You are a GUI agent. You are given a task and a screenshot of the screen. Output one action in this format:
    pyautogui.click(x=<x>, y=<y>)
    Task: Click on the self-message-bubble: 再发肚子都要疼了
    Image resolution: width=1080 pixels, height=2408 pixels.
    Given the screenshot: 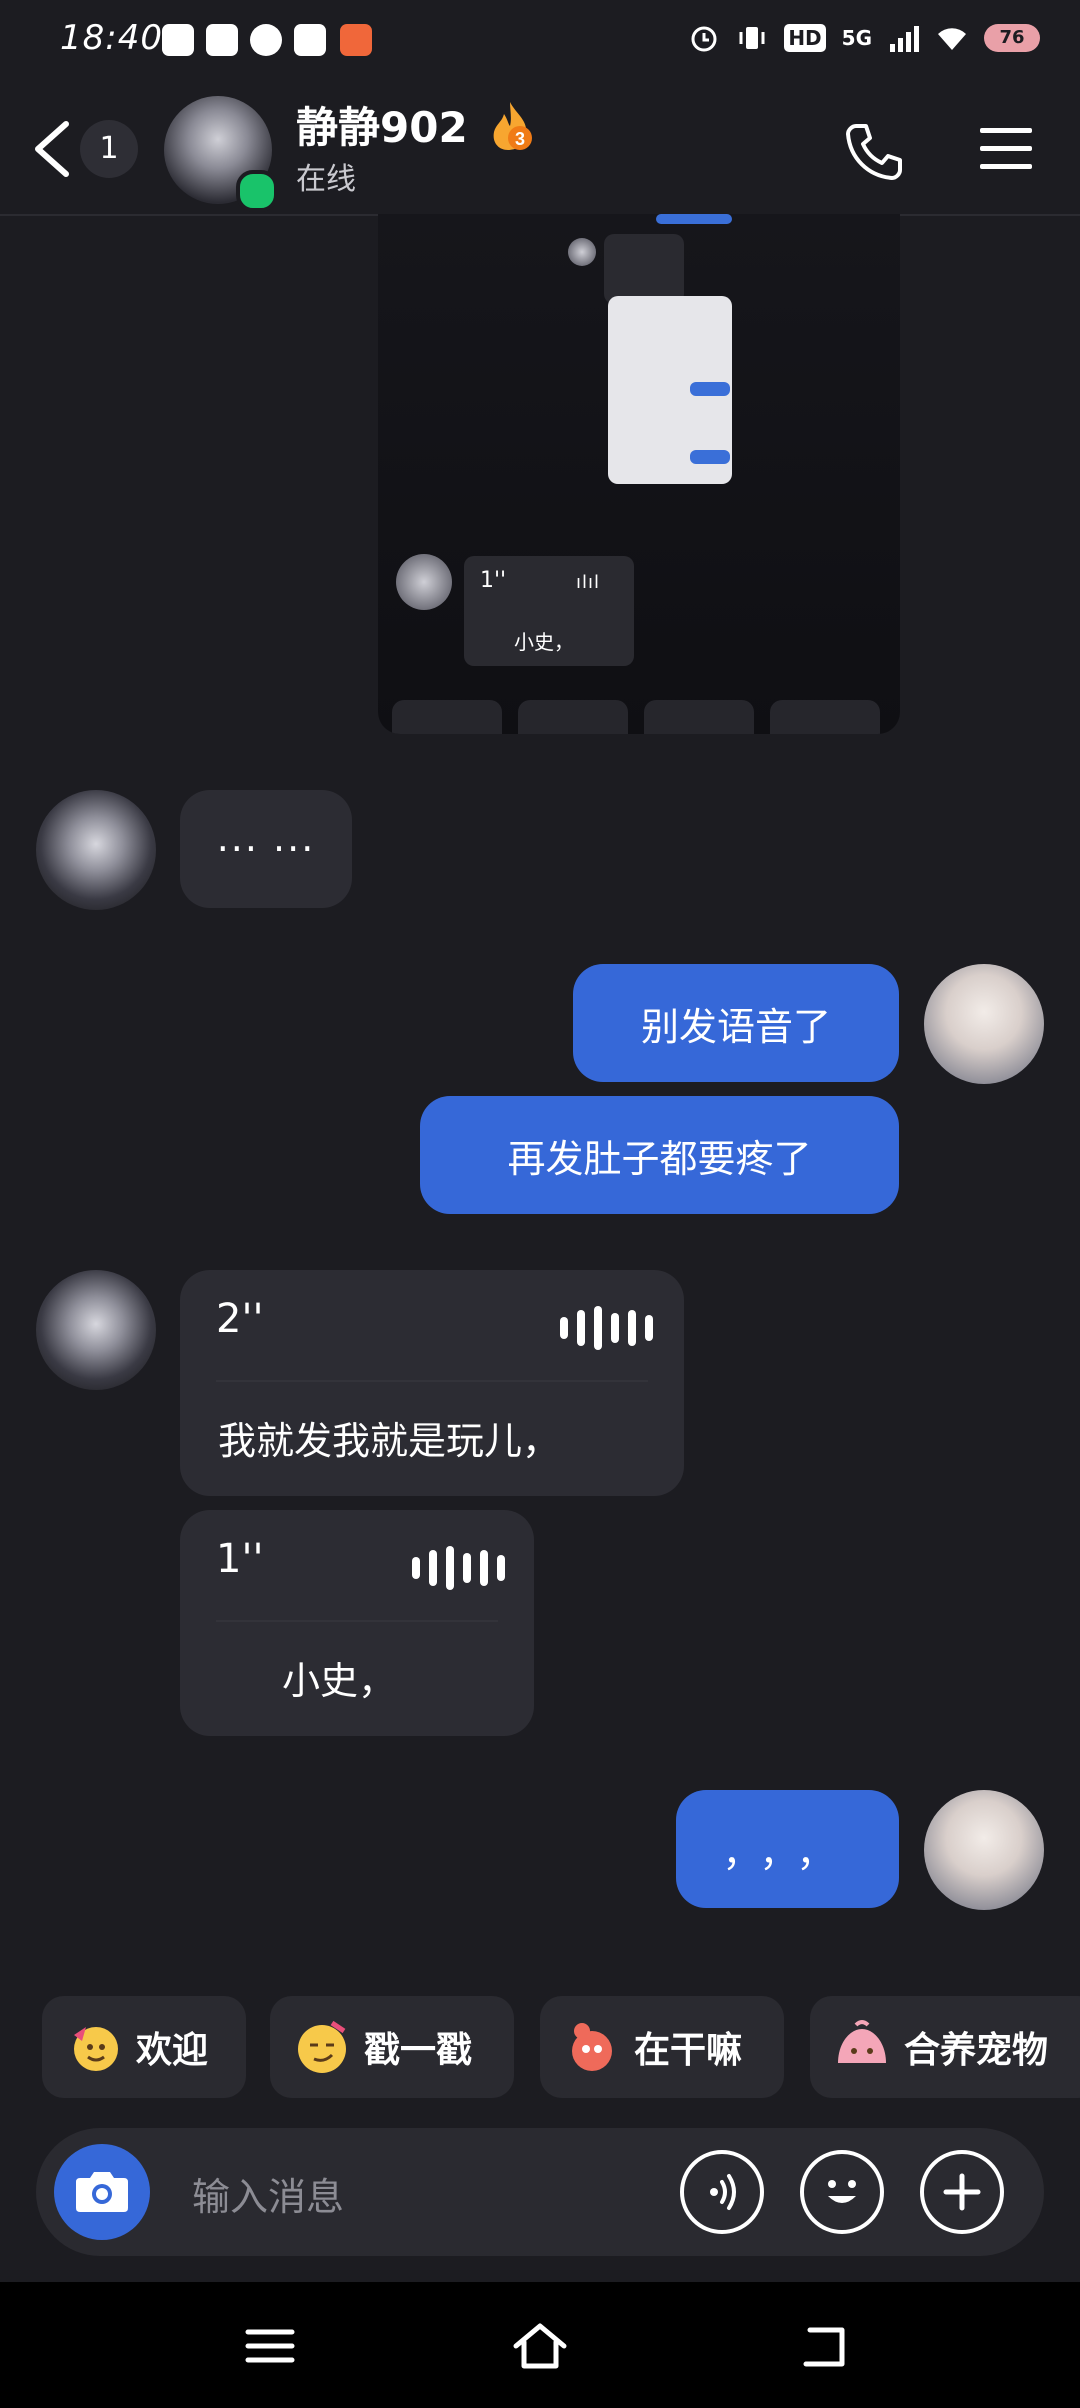 What is the action you would take?
    pyautogui.click(x=659, y=1155)
    